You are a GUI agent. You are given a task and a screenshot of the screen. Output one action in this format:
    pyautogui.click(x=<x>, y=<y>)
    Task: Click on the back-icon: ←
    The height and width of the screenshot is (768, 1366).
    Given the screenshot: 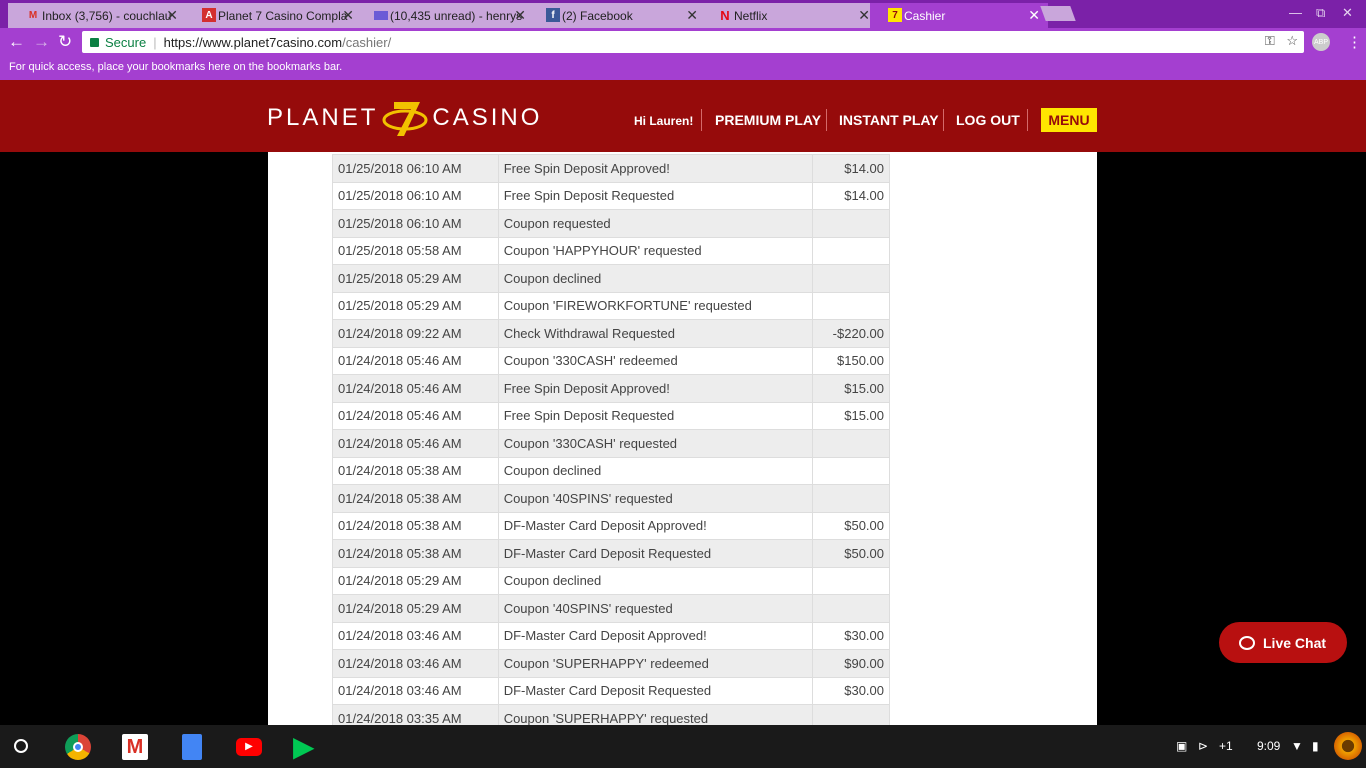 What is the action you would take?
    pyautogui.click(x=16, y=42)
    